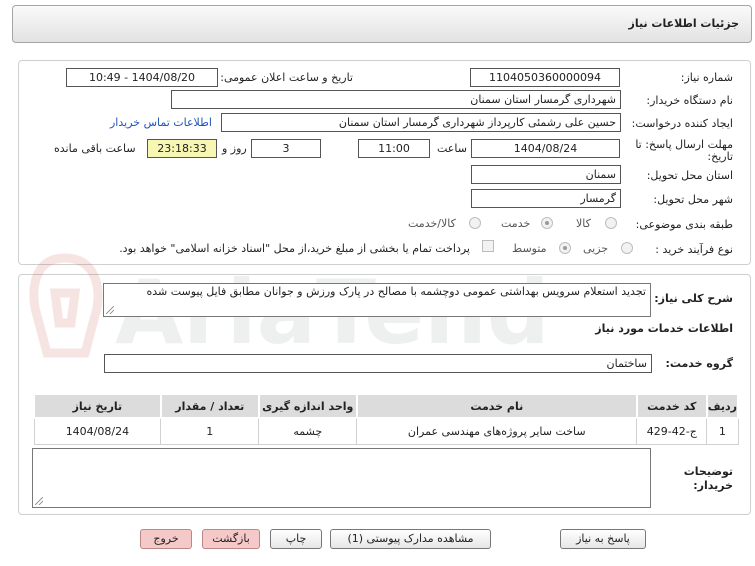 The height and width of the screenshot is (566, 755). I want to click on services-heading: اطلاعات خدمات مورد نیاز, so click(664, 328).